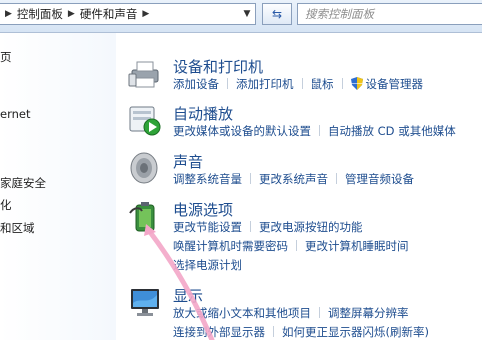  I want to click on breadcrumb: ▶ 控制面板 ▶ 硬件和声音 ▶, so click(128, 14).